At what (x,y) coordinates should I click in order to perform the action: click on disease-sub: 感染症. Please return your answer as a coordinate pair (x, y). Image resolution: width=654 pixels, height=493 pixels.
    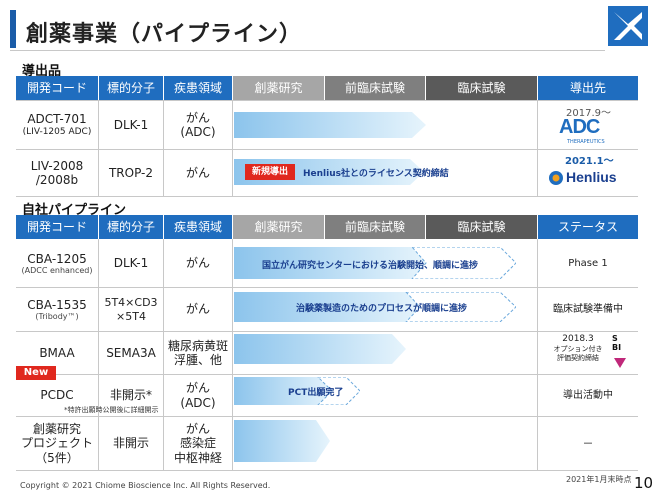
    Looking at the image, I should click on (197, 443).